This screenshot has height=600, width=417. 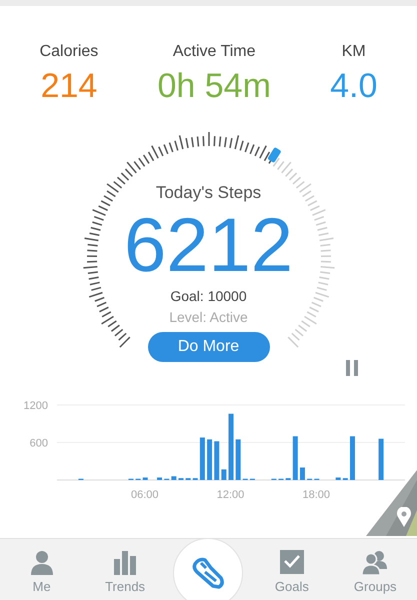 What do you see at coordinates (69, 86) in the screenshot?
I see `stat-value: 214` at bounding box center [69, 86].